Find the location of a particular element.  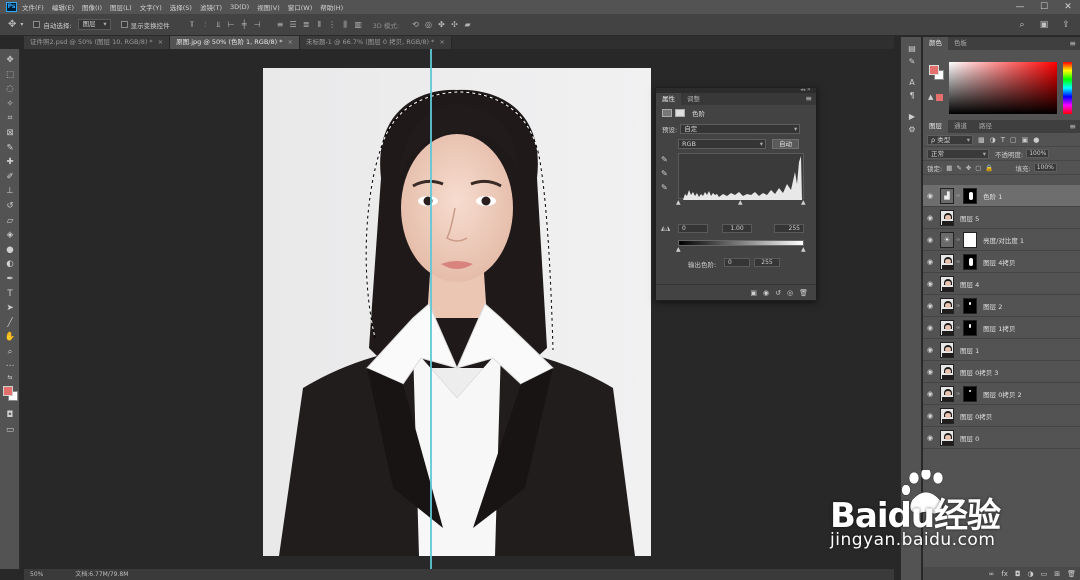

layer-name: 图层 0拷贝 is located at coordinates (976, 416).